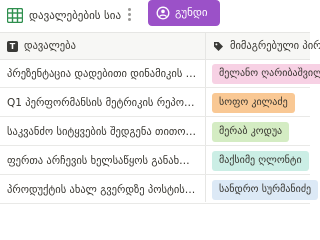  Describe the element at coordinates (12, 46) in the screenshot. I see `title-property-icon: T` at that location.